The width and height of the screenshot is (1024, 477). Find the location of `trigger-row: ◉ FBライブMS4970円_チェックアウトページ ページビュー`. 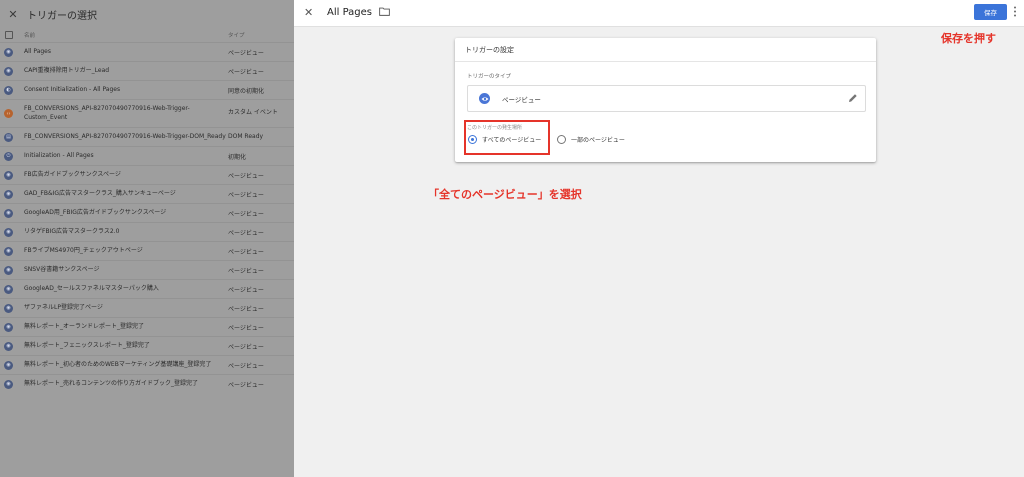

trigger-row: ◉ FBライブMS4970円_チェックアウトページ ページビュー is located at coordinates (147, 250).